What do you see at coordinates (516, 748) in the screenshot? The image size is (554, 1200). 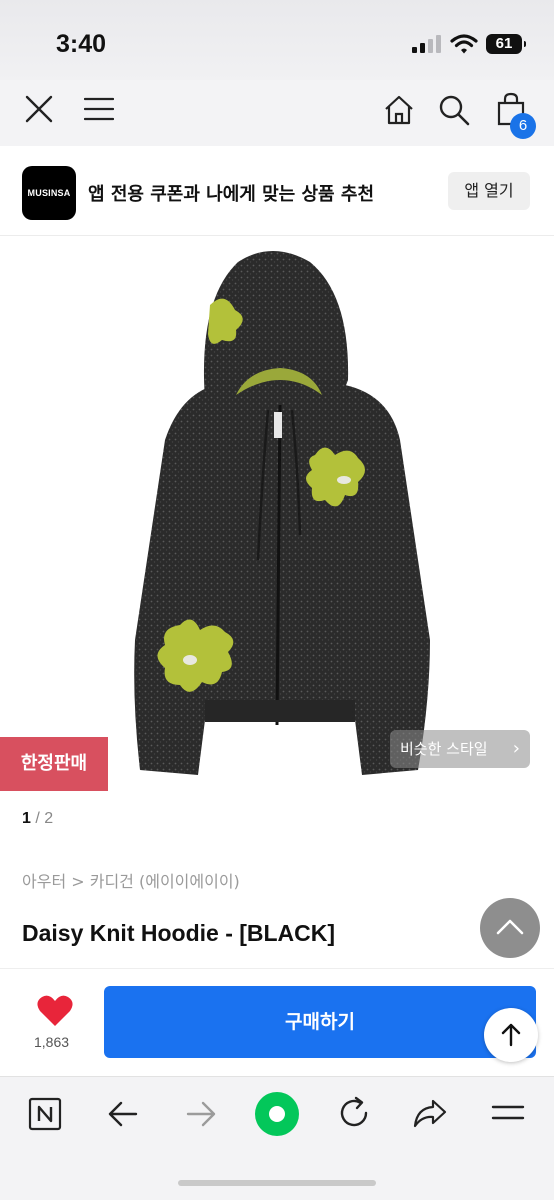 I see `chevron-right-icon: ›` at bounding box center [516, 748].